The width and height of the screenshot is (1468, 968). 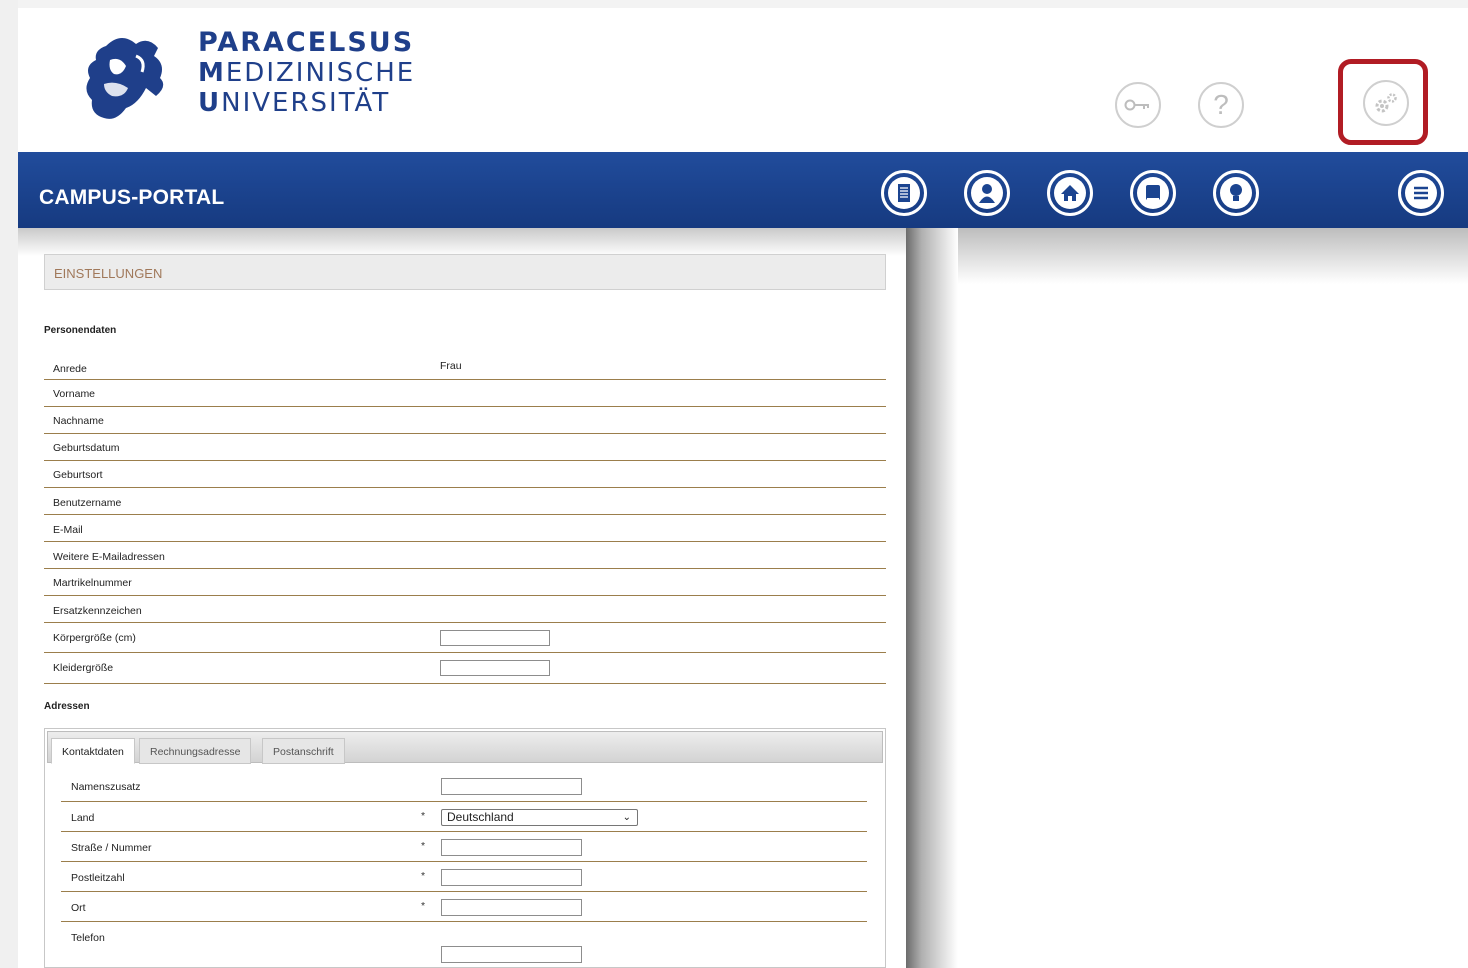 I want to click on city-input, so click(x=511, y=907).